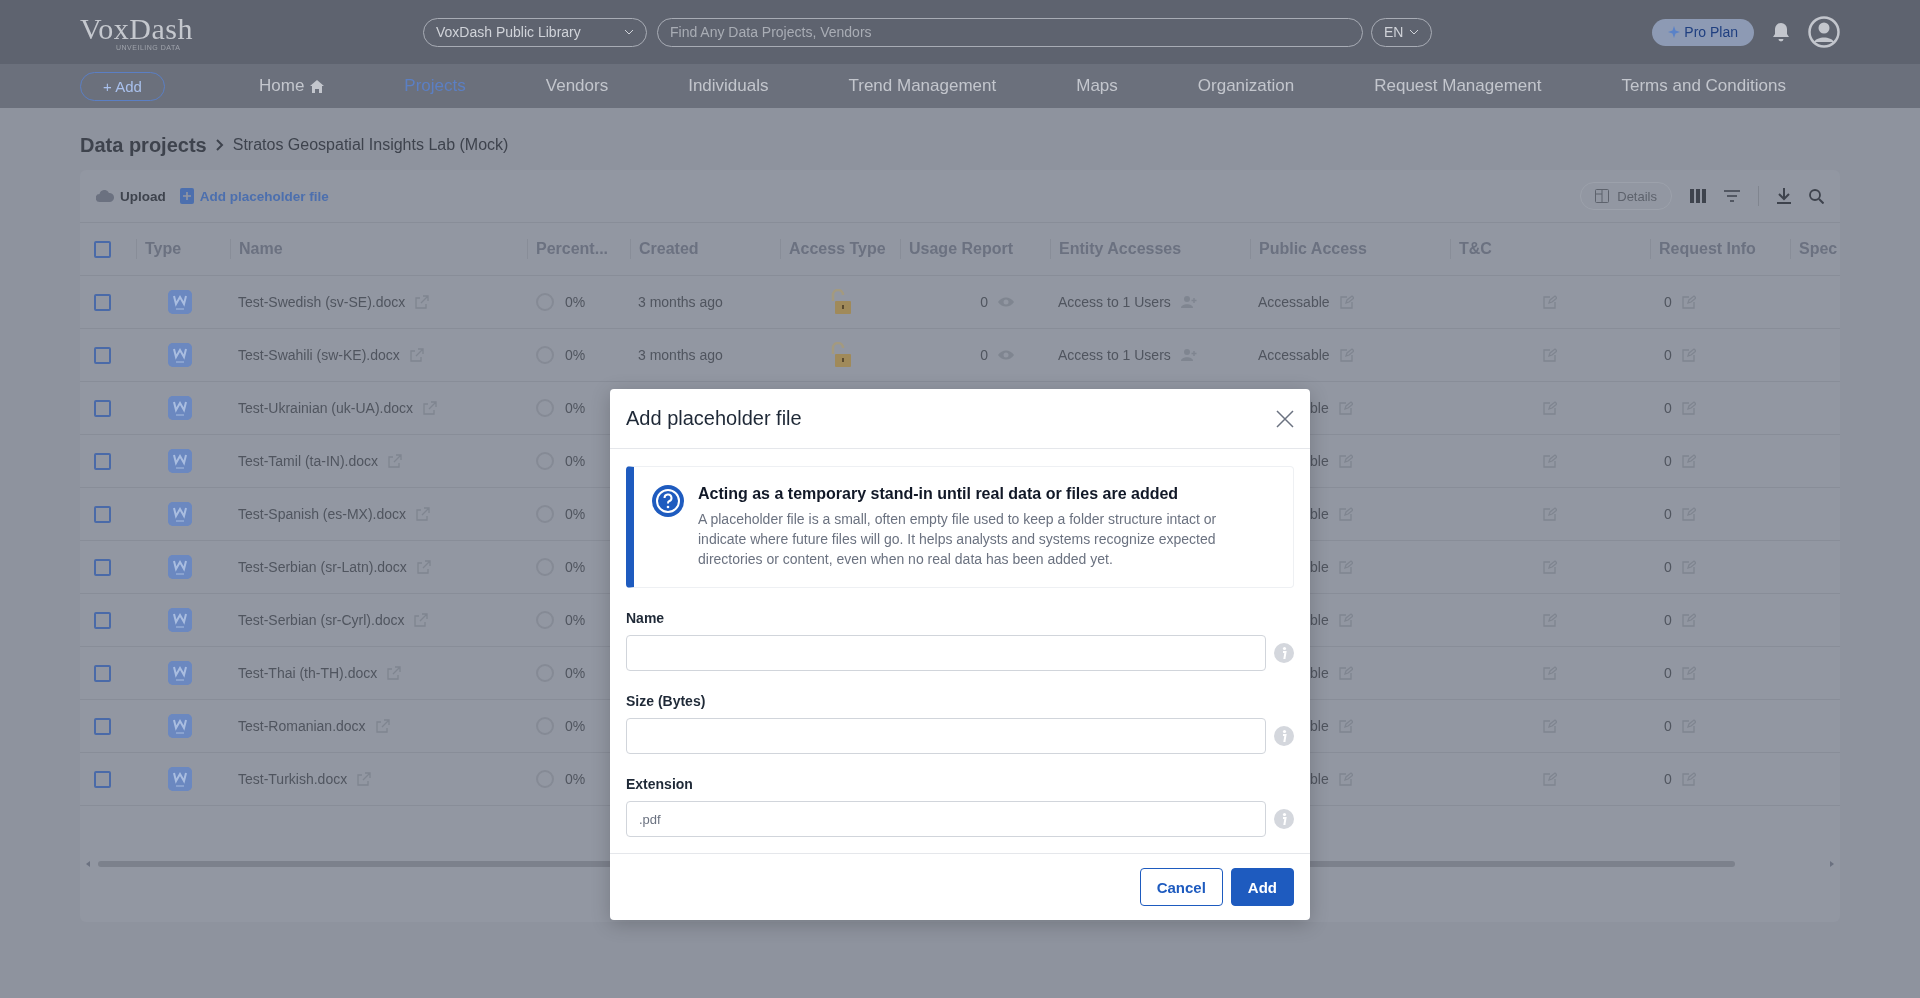 The height and width of the screenshot is (998, 1920). Describe the element at coordinates (1781, 32) in the screenshot. I see `bell-icon` at that location.